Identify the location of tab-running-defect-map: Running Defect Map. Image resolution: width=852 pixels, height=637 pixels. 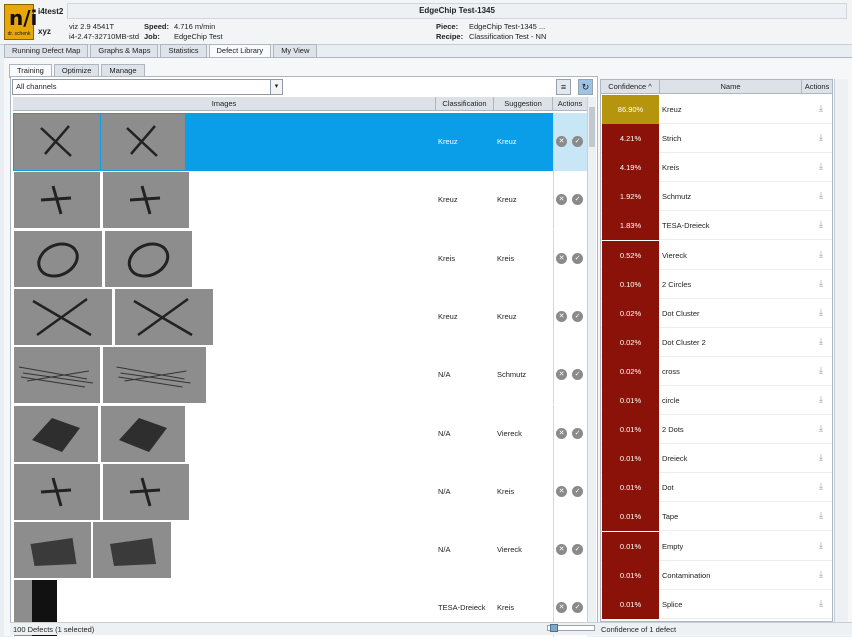
(46, 50).